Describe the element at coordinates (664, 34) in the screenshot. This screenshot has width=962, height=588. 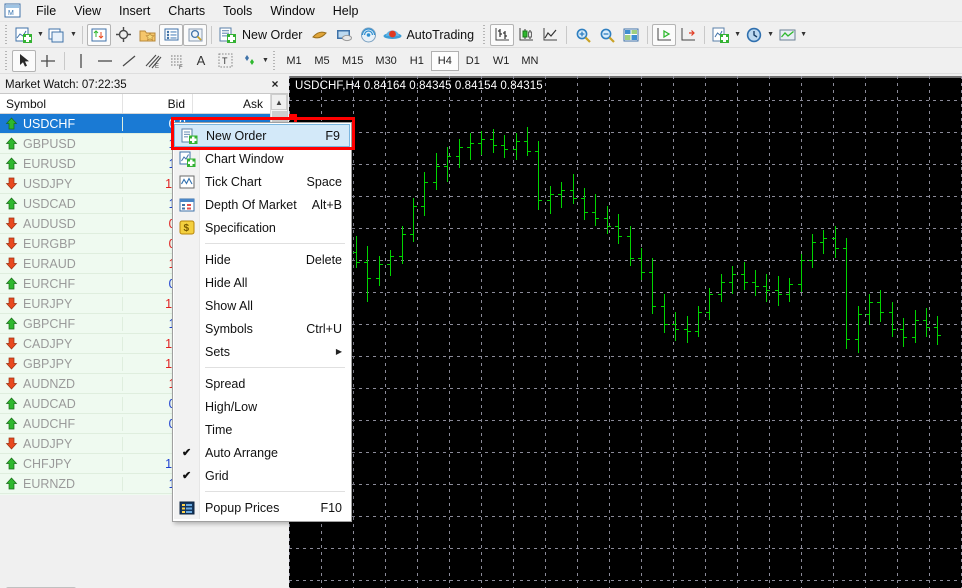
I see `auto-scroll-button` at that location.